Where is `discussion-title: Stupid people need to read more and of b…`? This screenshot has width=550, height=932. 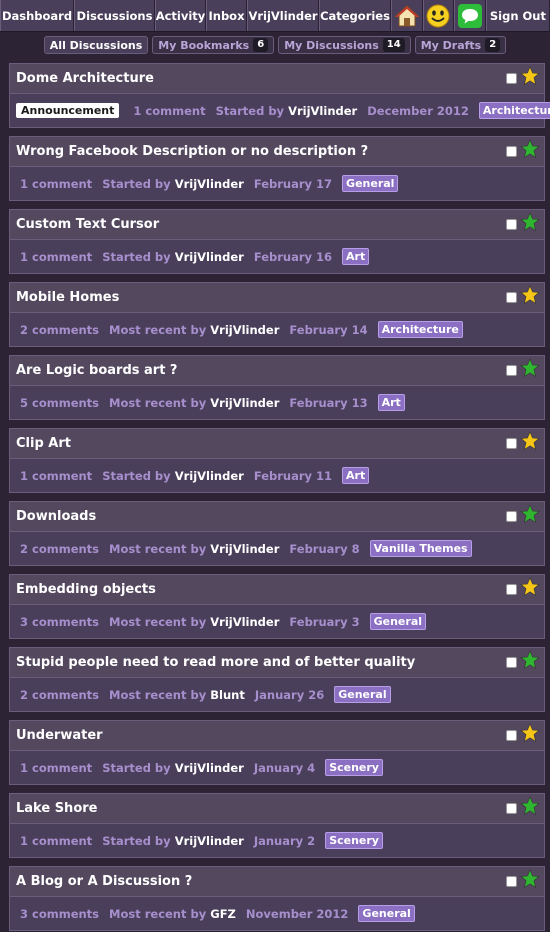
discussion-title: Stupid people need to read more and of b… is located at coordinates (215, 662).